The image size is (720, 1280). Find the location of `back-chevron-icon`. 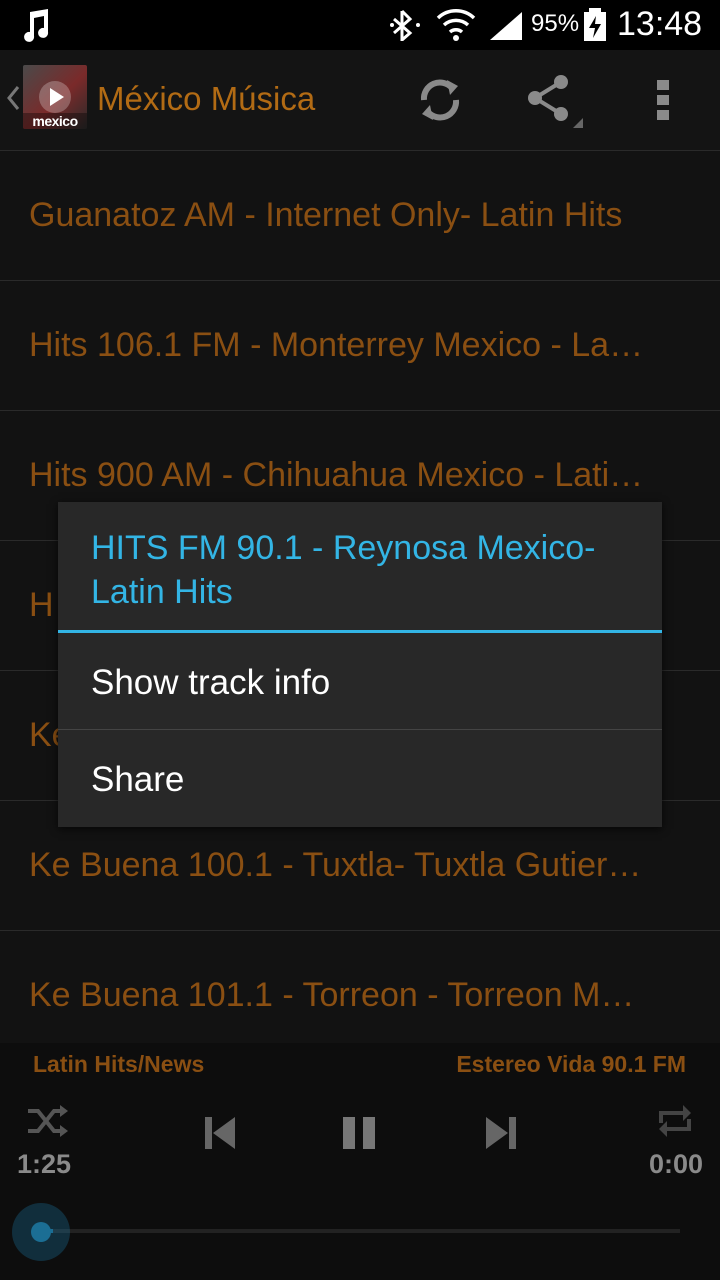

back-chevron-icon is located at coordinates (13, 100).